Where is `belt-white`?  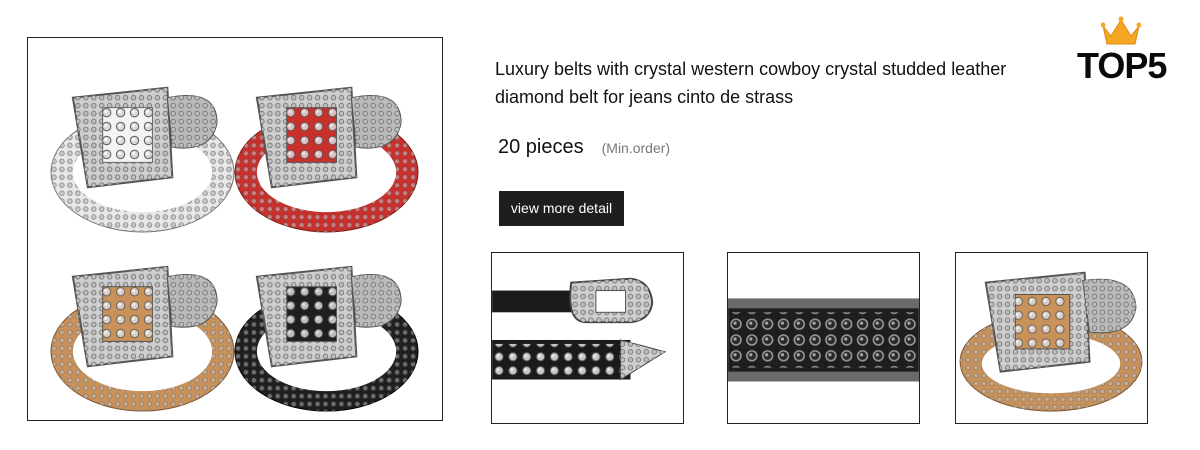
belt-white is located at coordinates (142, 159).